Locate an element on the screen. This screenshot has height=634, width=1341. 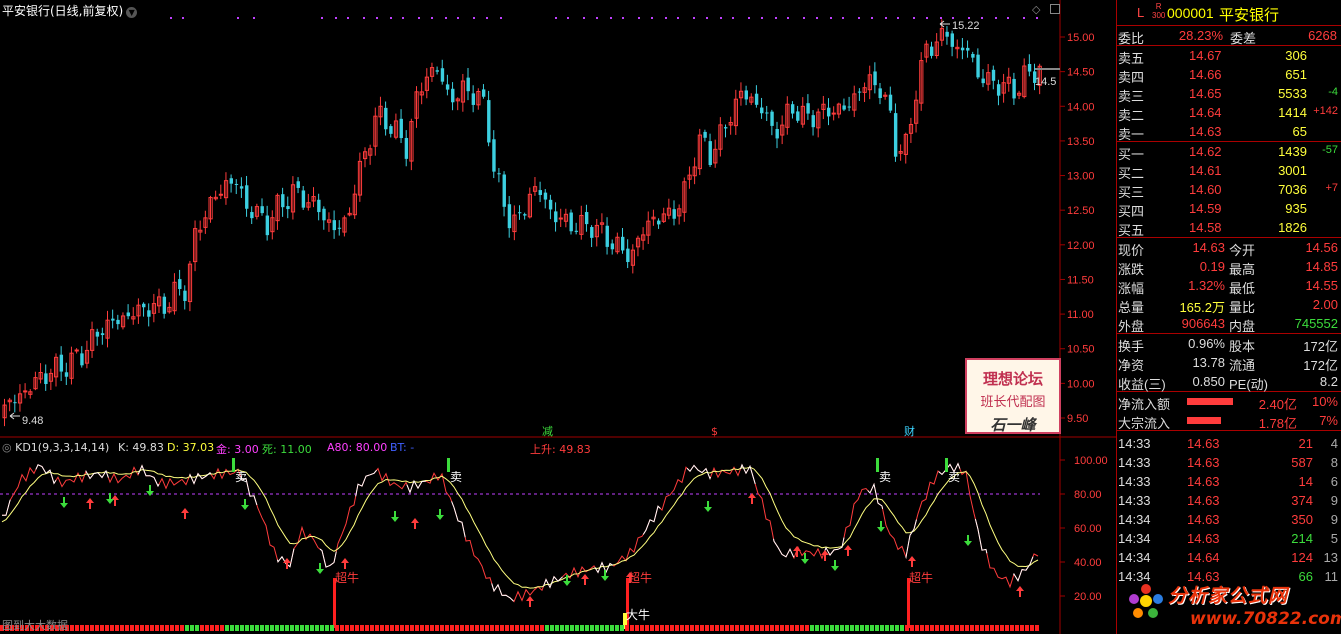
tick-row: 14:34 14.64 124 13 is located at coordinates (1229, 557).